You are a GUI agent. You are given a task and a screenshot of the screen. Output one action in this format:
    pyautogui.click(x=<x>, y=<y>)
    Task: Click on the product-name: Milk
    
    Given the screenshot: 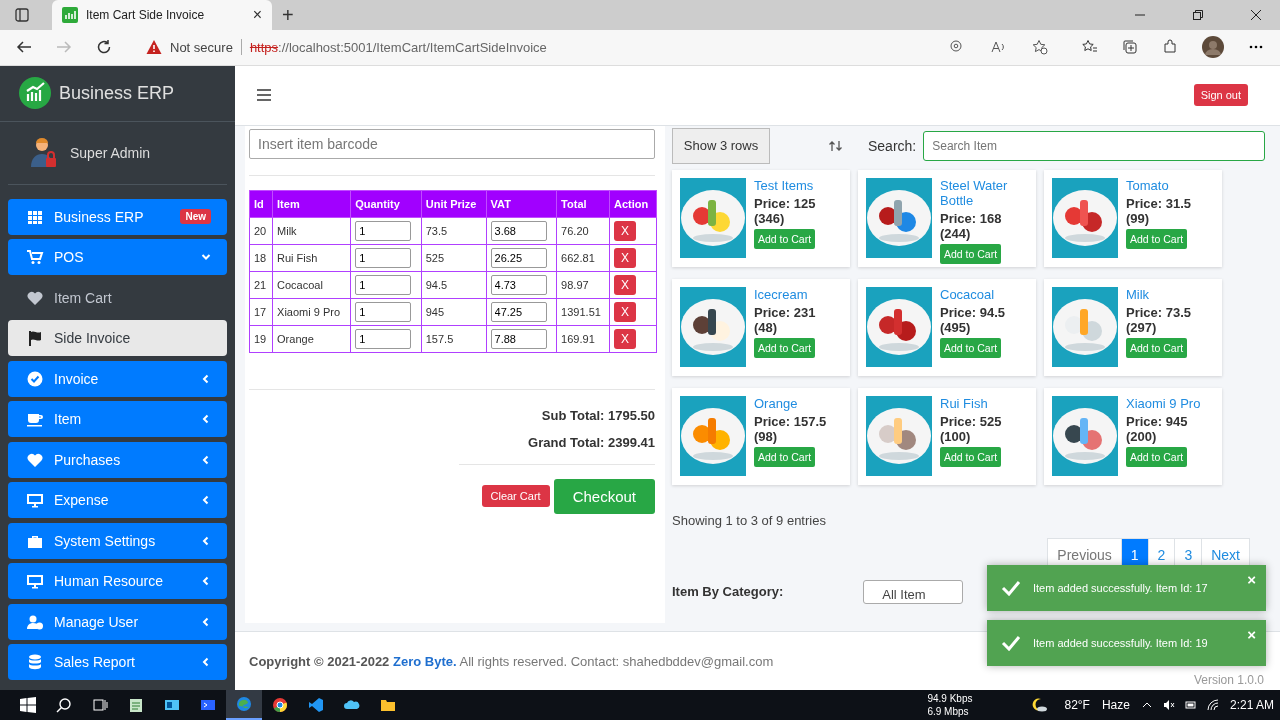 What is the action you would take?
    pyautogui.click(x=1138, y=294)
    